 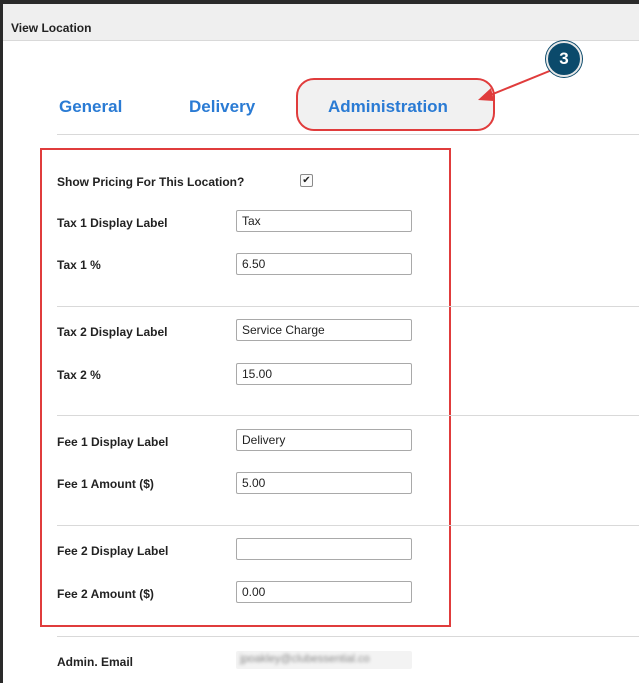 What do you see at coordinates (324, 592) in the screenshot?
I see `fee2-amount-input: 0.00` at bounding box center [324, 592].